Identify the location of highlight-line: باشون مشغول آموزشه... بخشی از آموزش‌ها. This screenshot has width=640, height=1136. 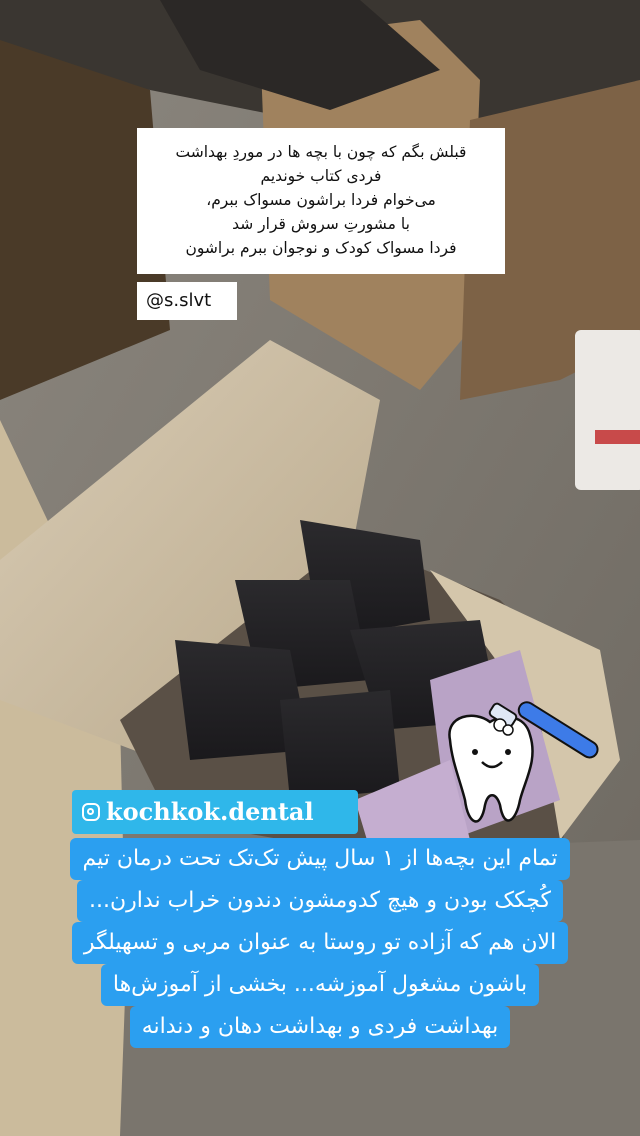
(320, 985).